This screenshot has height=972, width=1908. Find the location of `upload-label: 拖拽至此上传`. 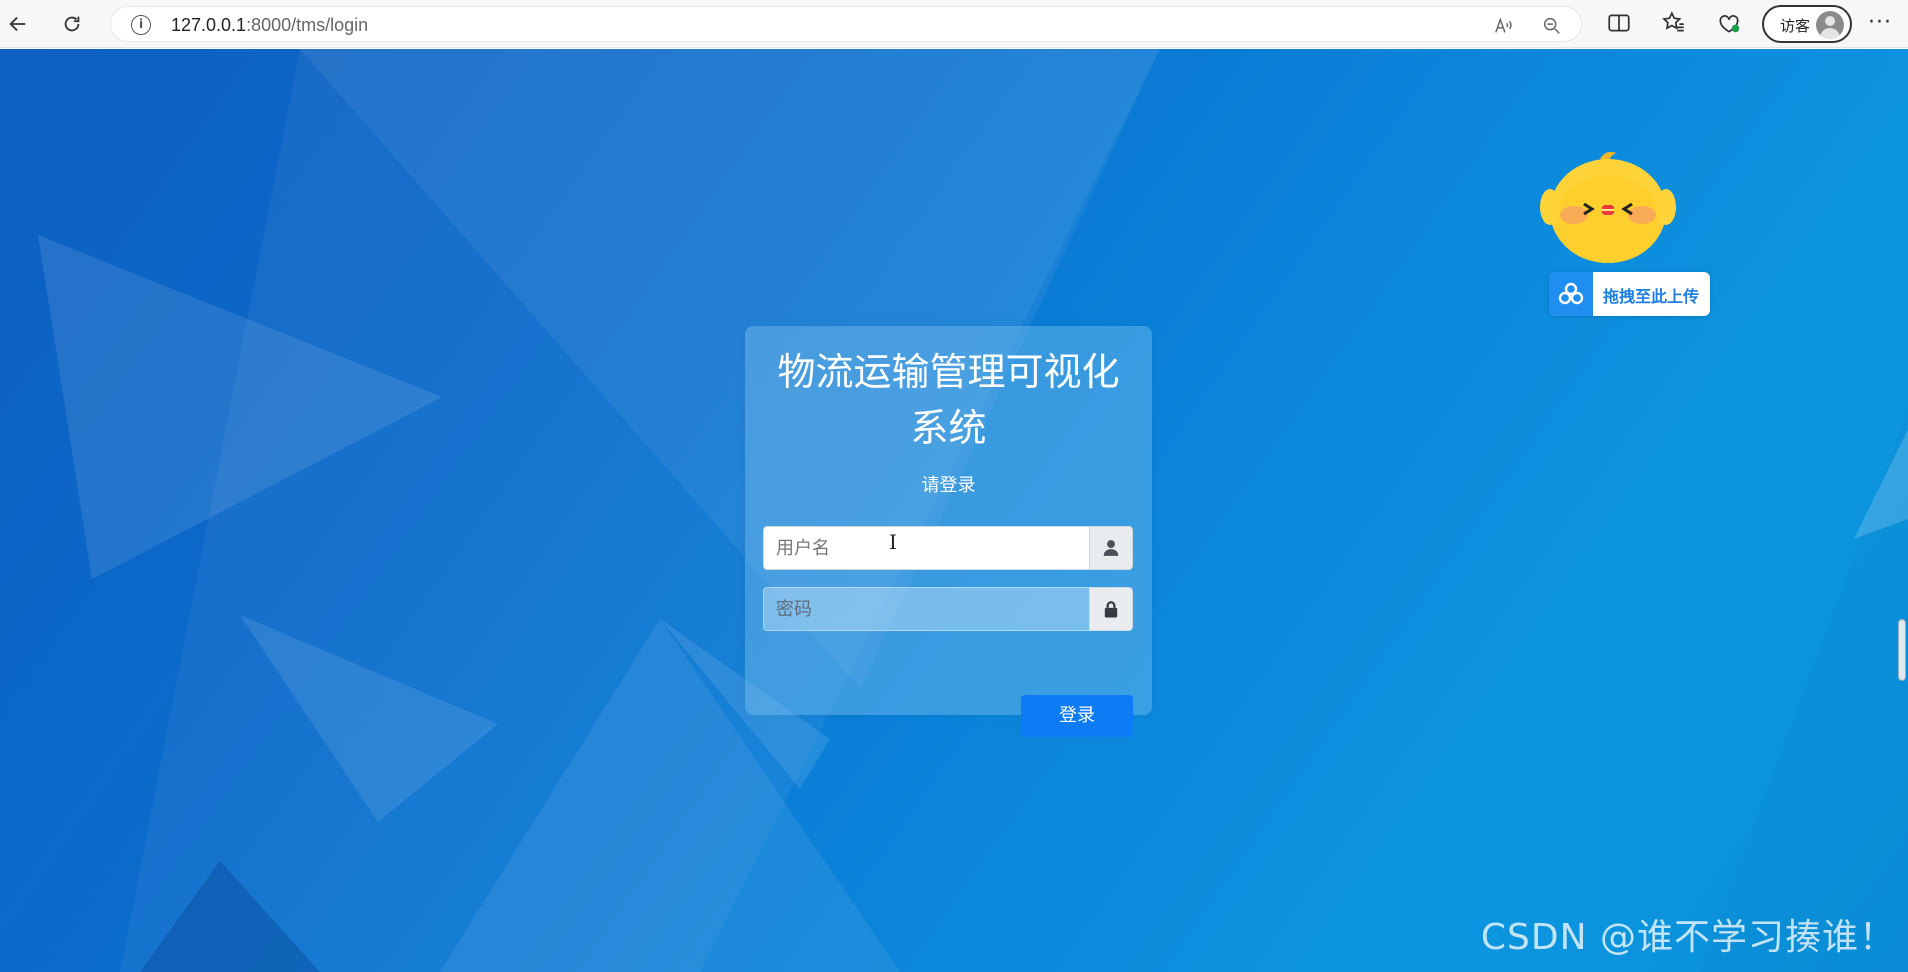

upload-label: 拖拽至此上传 is located at coordinates (1651, 296).